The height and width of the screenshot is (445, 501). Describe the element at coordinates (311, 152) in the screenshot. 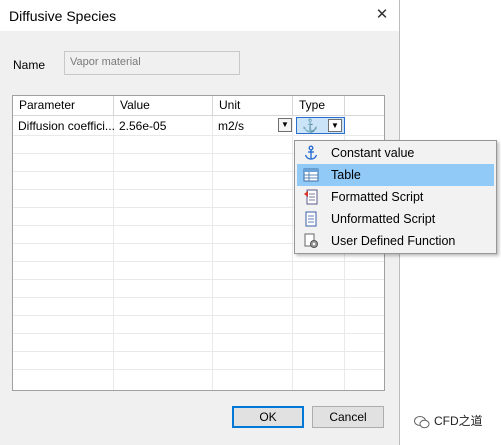

I see `anchor-icon` at that location.